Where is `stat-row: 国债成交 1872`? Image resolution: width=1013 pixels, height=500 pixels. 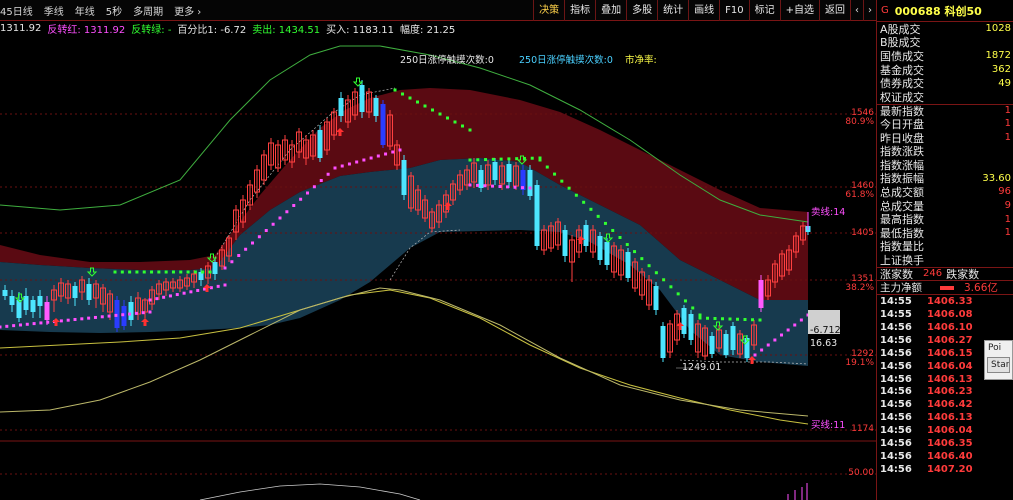
stat-row: 国债成交 1872 is located at coordinates (945, 56).